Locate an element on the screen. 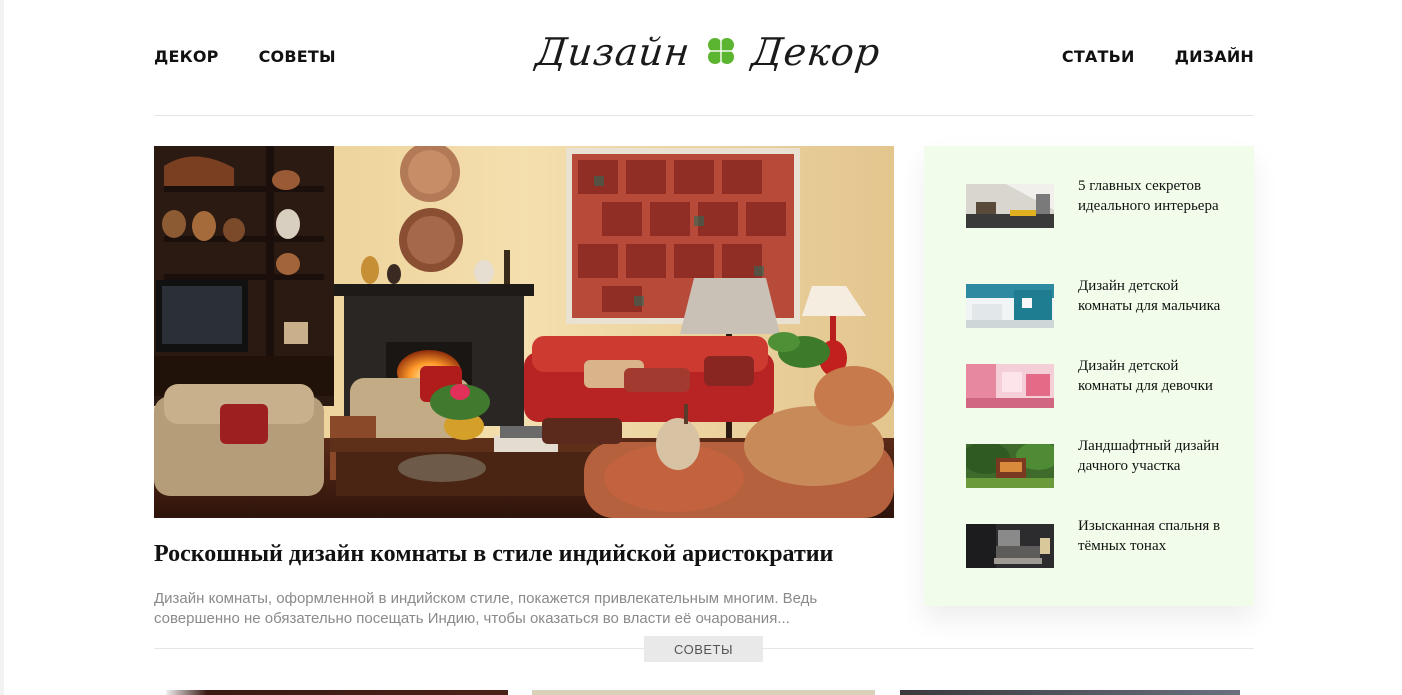  sidebar-item: Дизайн детской комнаты для мальчика is located at coordinates (1097, 302).